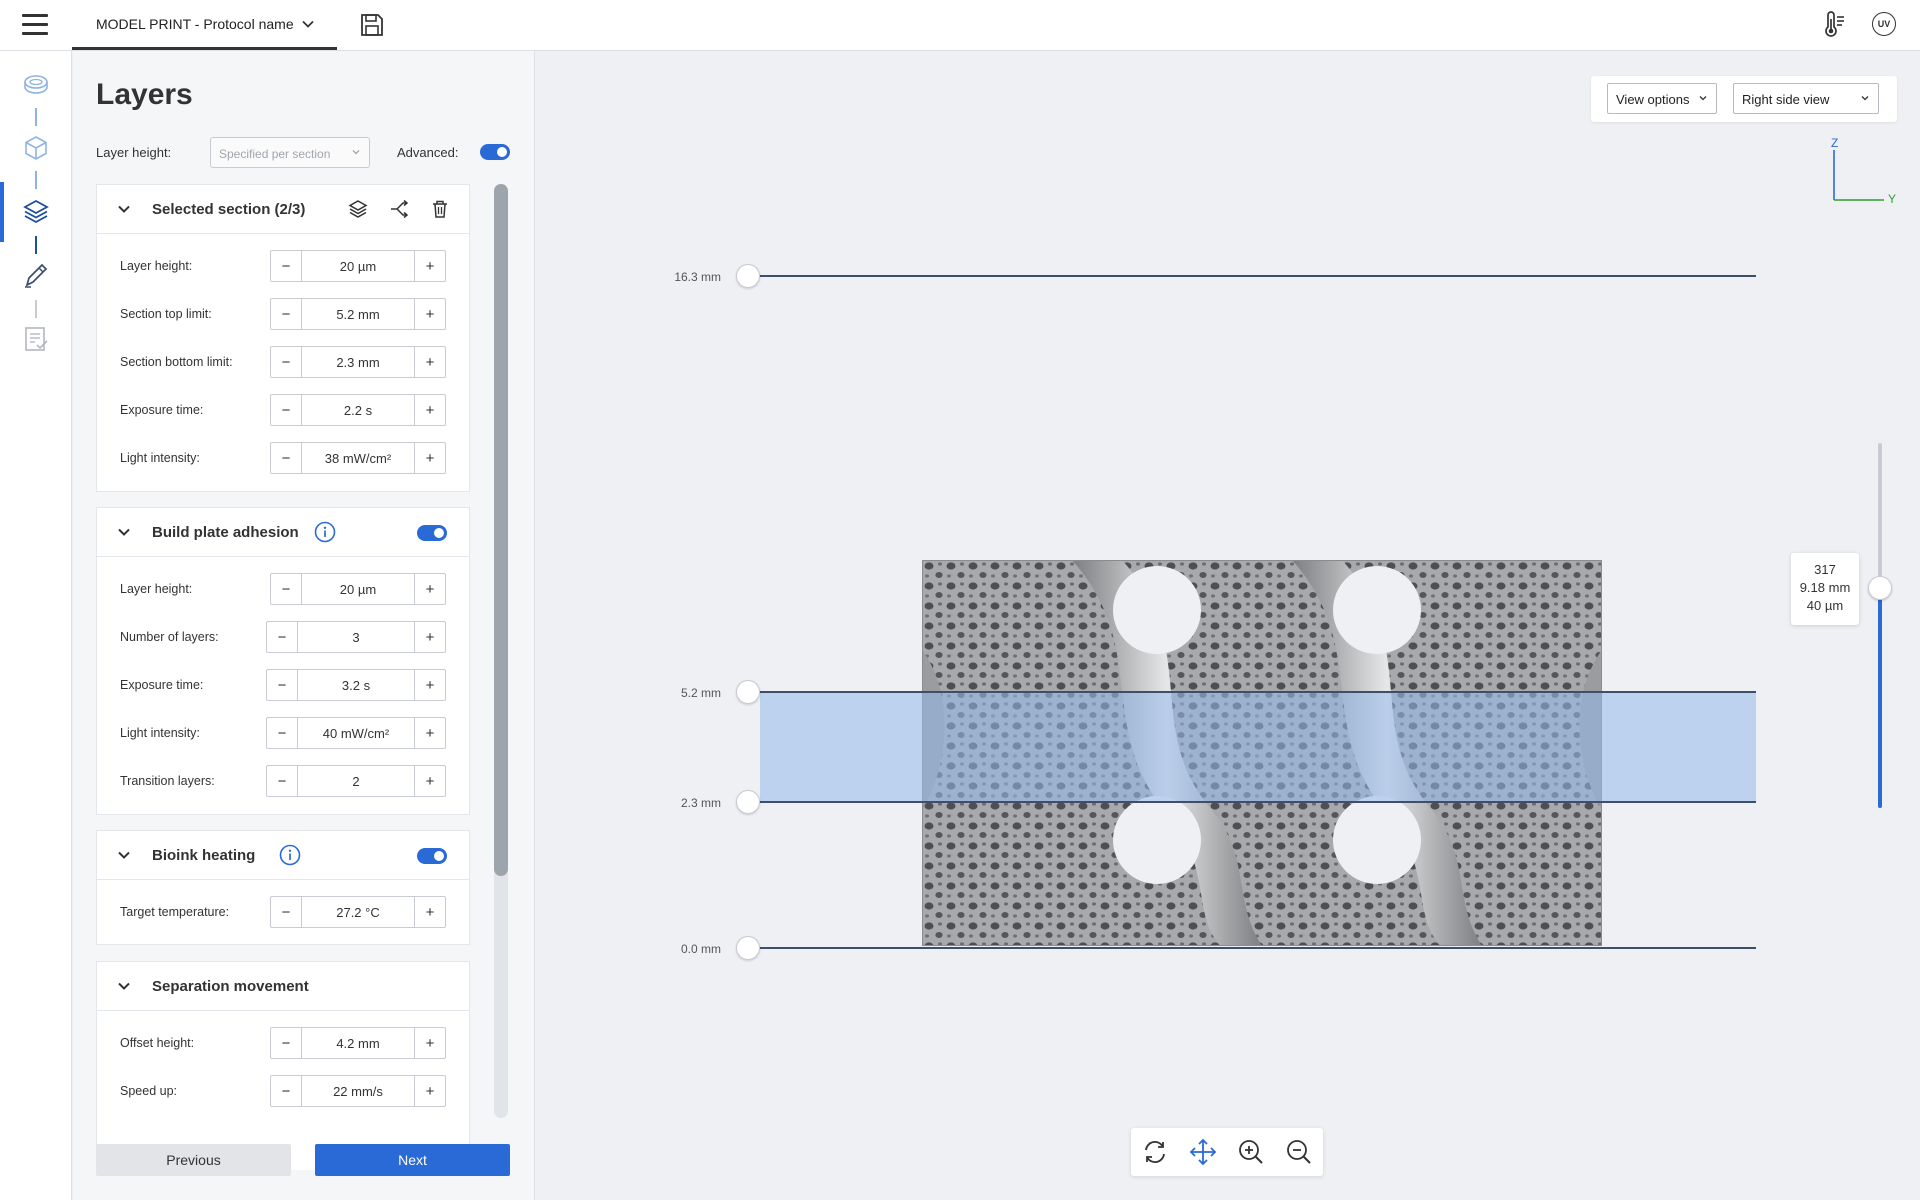  Describe the element at coordinates (36, 211) in the screenshot. I see `rail-layers-icon` at that location.